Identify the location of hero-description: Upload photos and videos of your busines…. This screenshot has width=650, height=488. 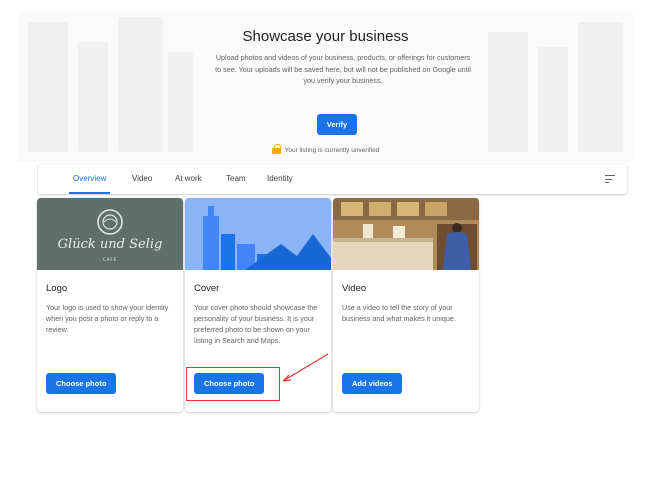
(343, 69).